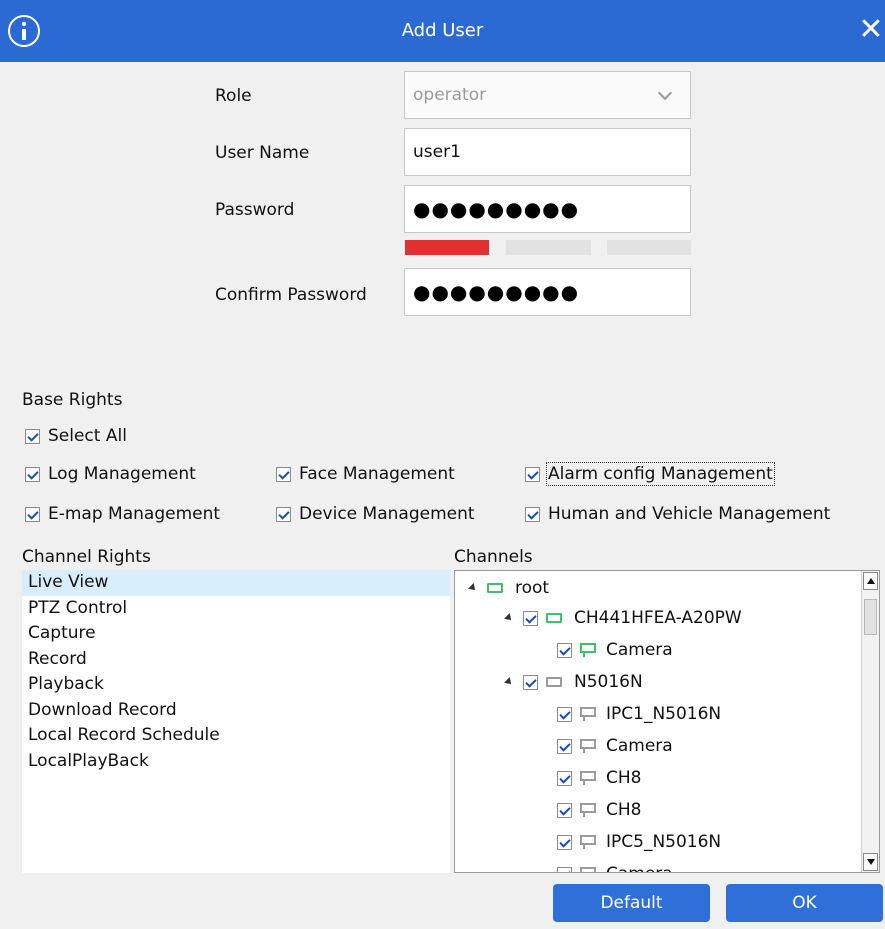  Describe the element at coordinates (588, 650) in the screenshot. I see `camera-online-icon` at that location.